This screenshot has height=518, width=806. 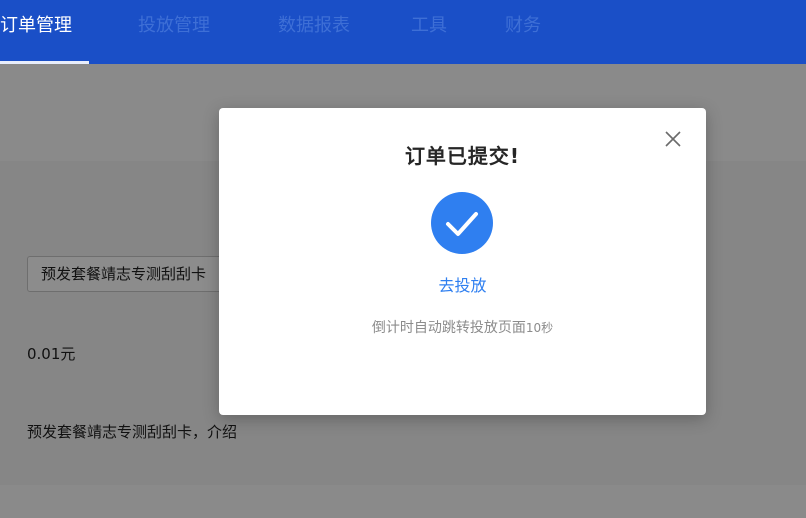 What do you see at coordinates (462, 223) in the screenshot?
I see `check-circle-icon` at bounding box center [462, 223].